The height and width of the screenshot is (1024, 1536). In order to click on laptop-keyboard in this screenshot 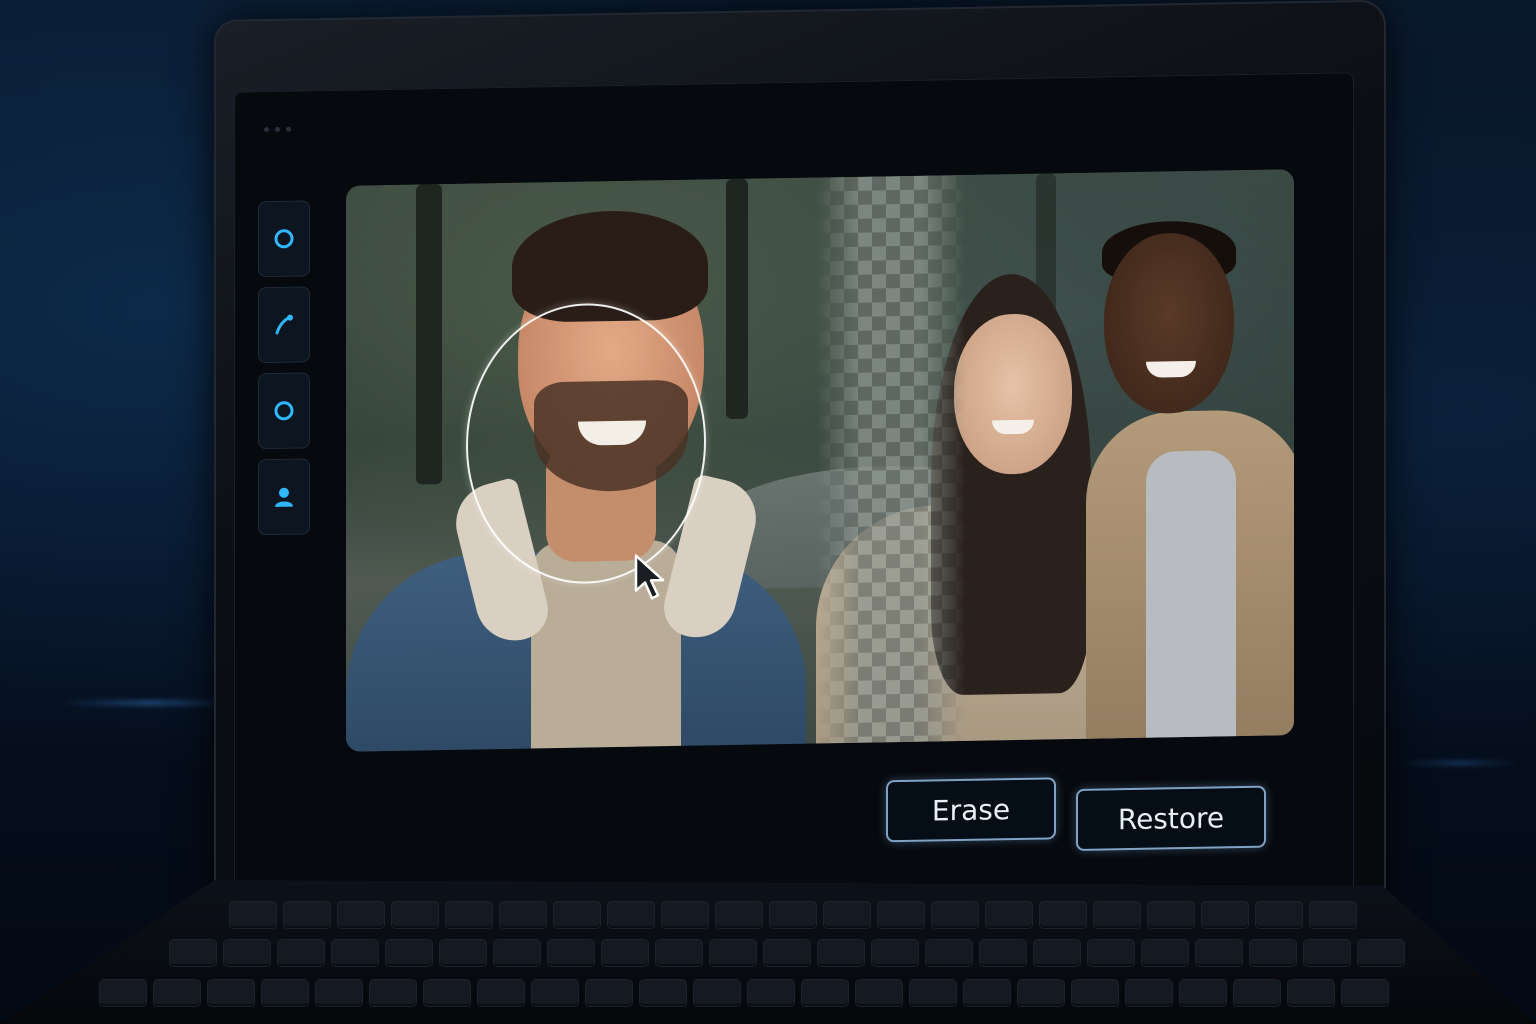, I will do `click(768, 952)`.